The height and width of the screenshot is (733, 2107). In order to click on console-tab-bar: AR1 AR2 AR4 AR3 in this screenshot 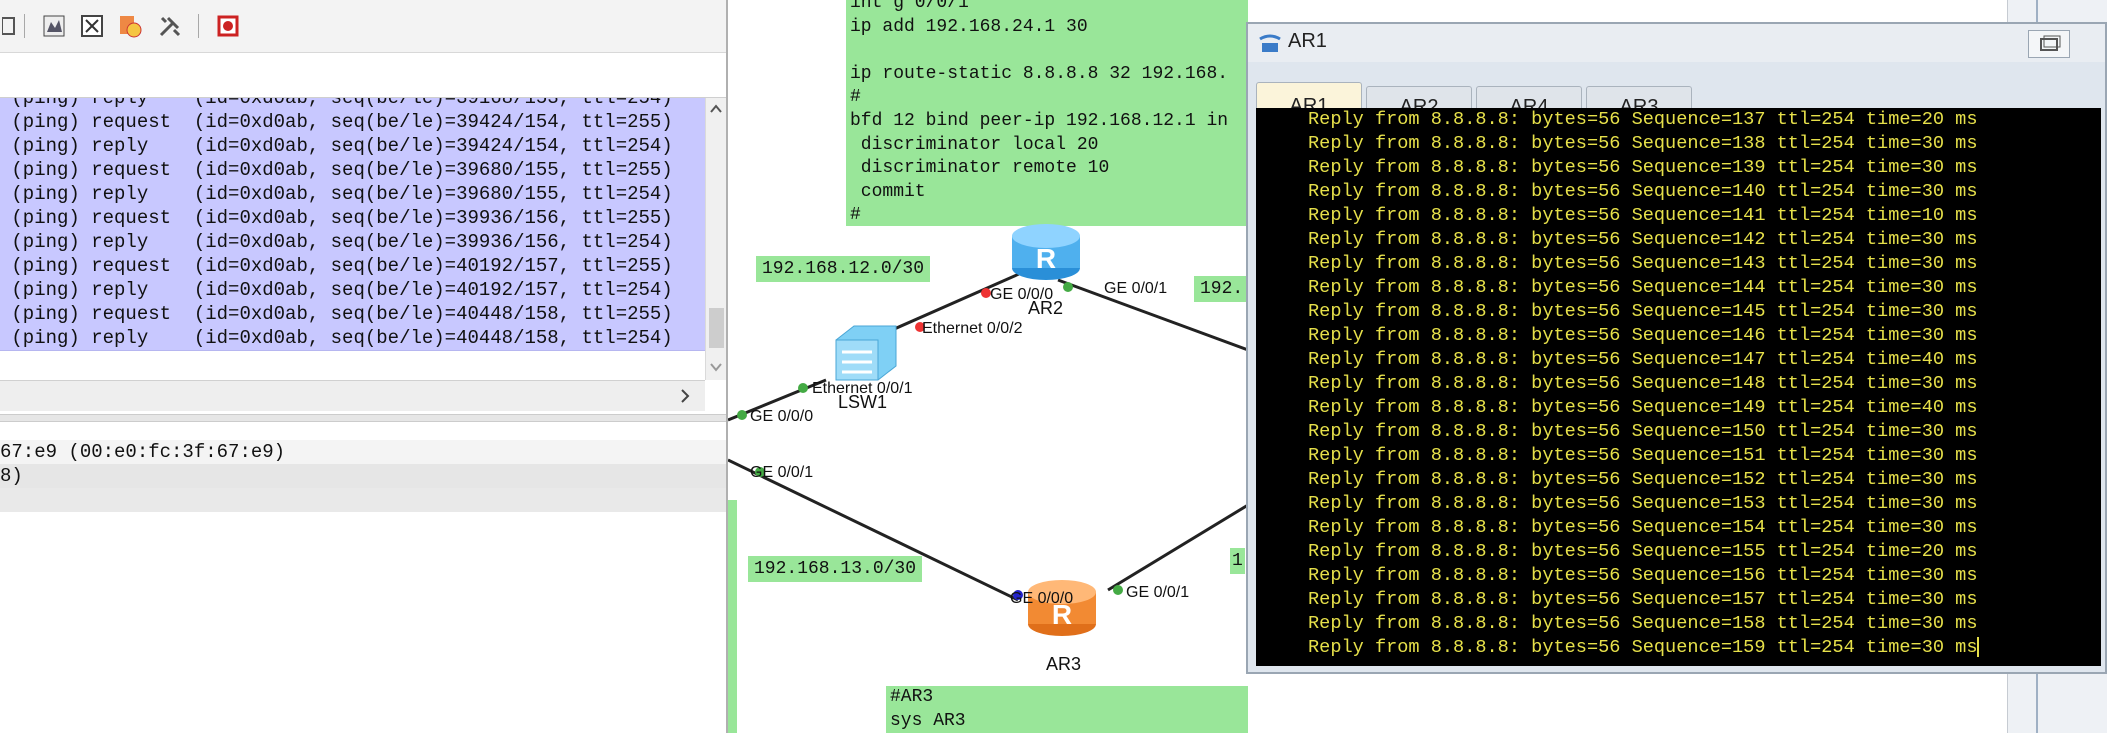, I will do `click(1681, 96)`.